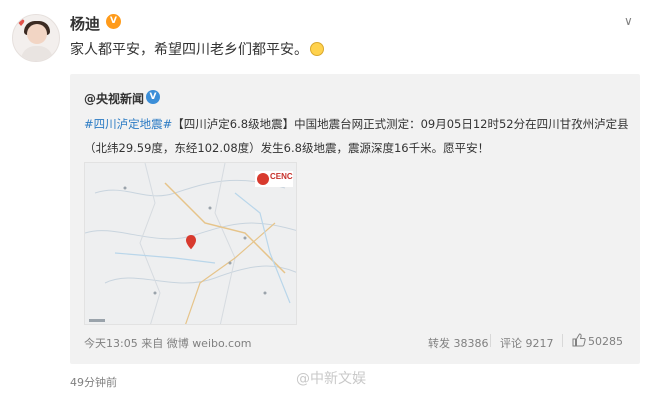  I want to click on watermark: @中新文娱, so click(331, 379).